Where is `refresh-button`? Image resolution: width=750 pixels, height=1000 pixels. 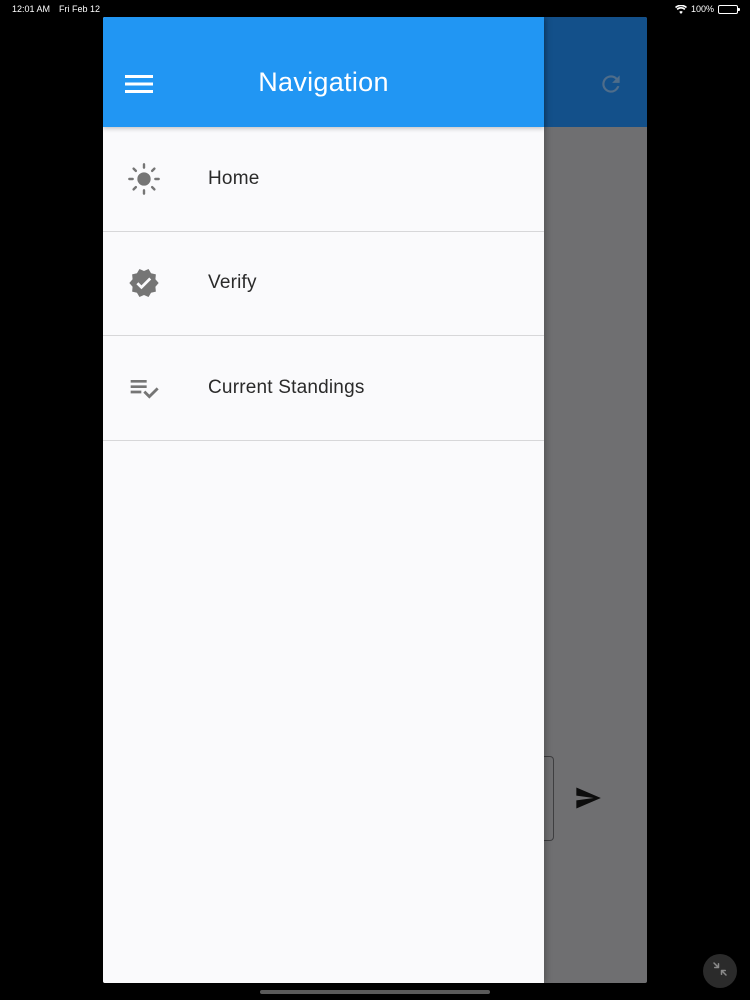
refresh-button is located at coordinates (611, 86).